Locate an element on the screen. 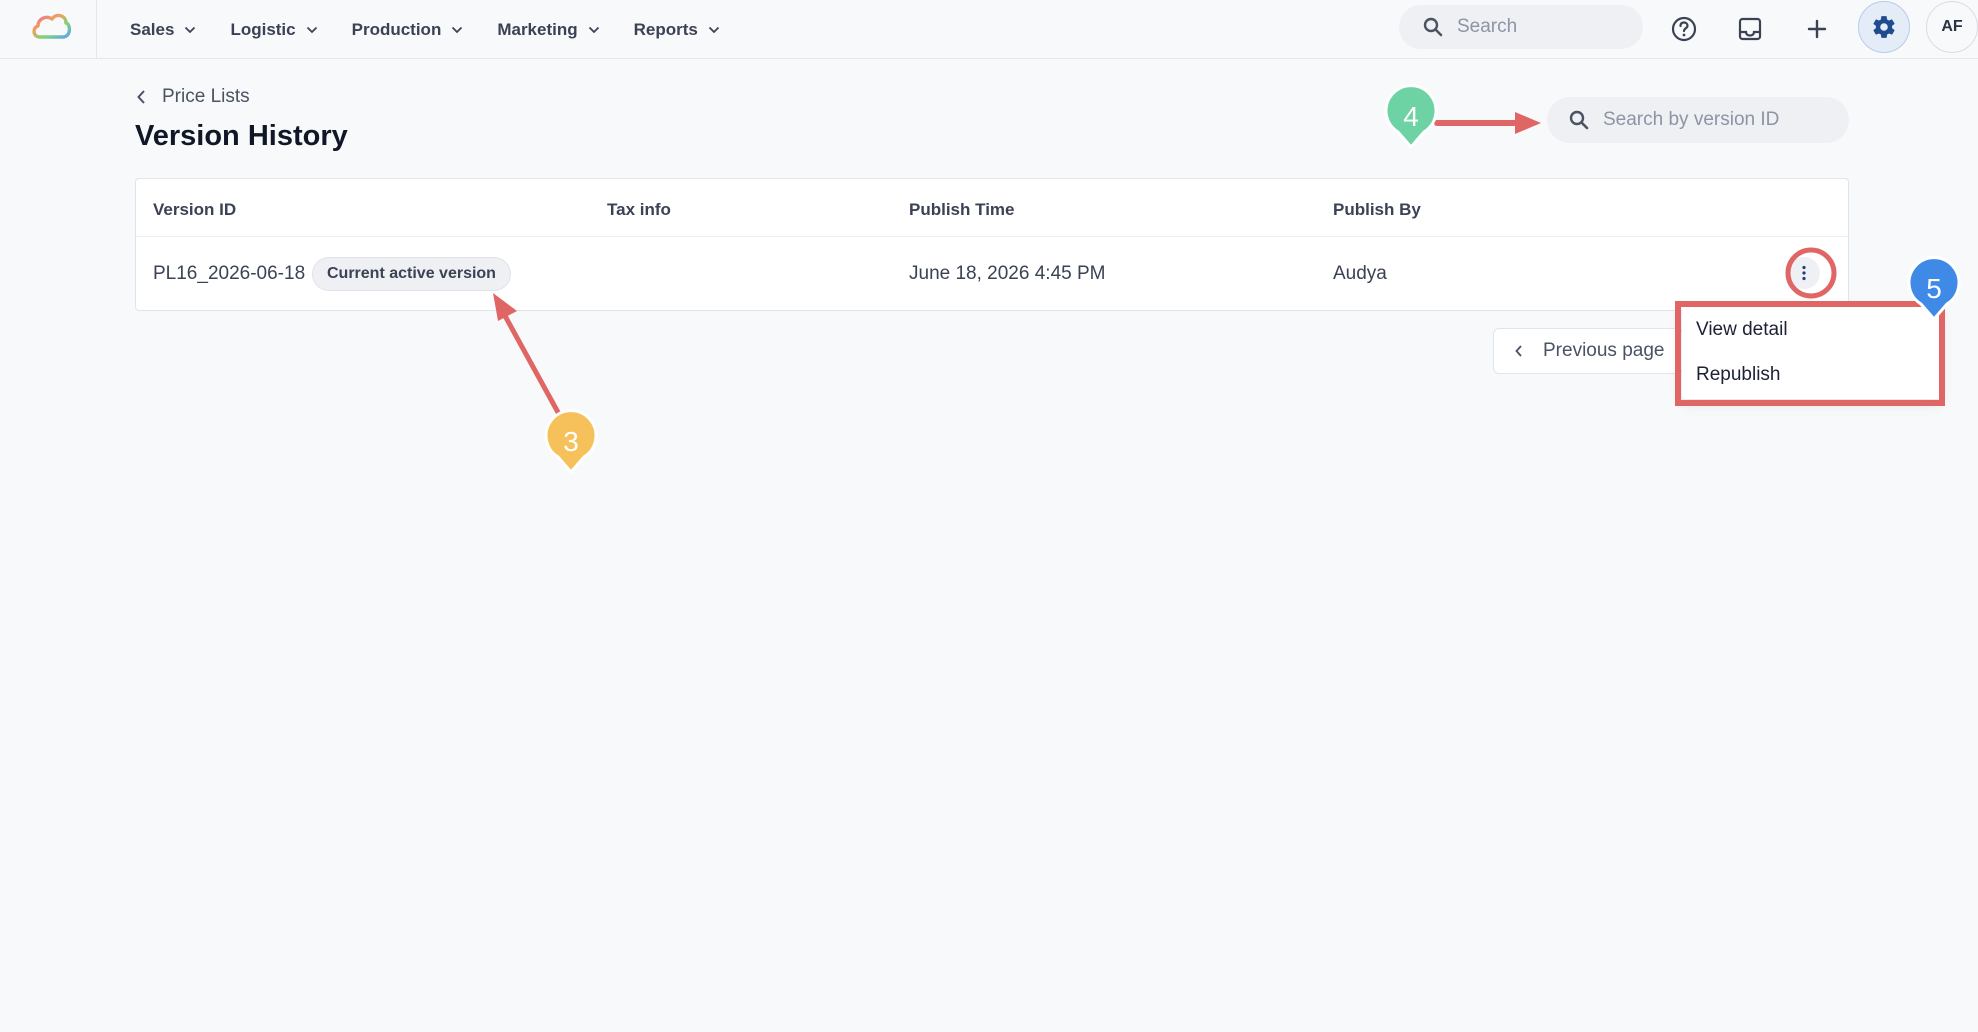 The image size is (1978, 1032). row-actions-button is located at coordinates (1804, 273).